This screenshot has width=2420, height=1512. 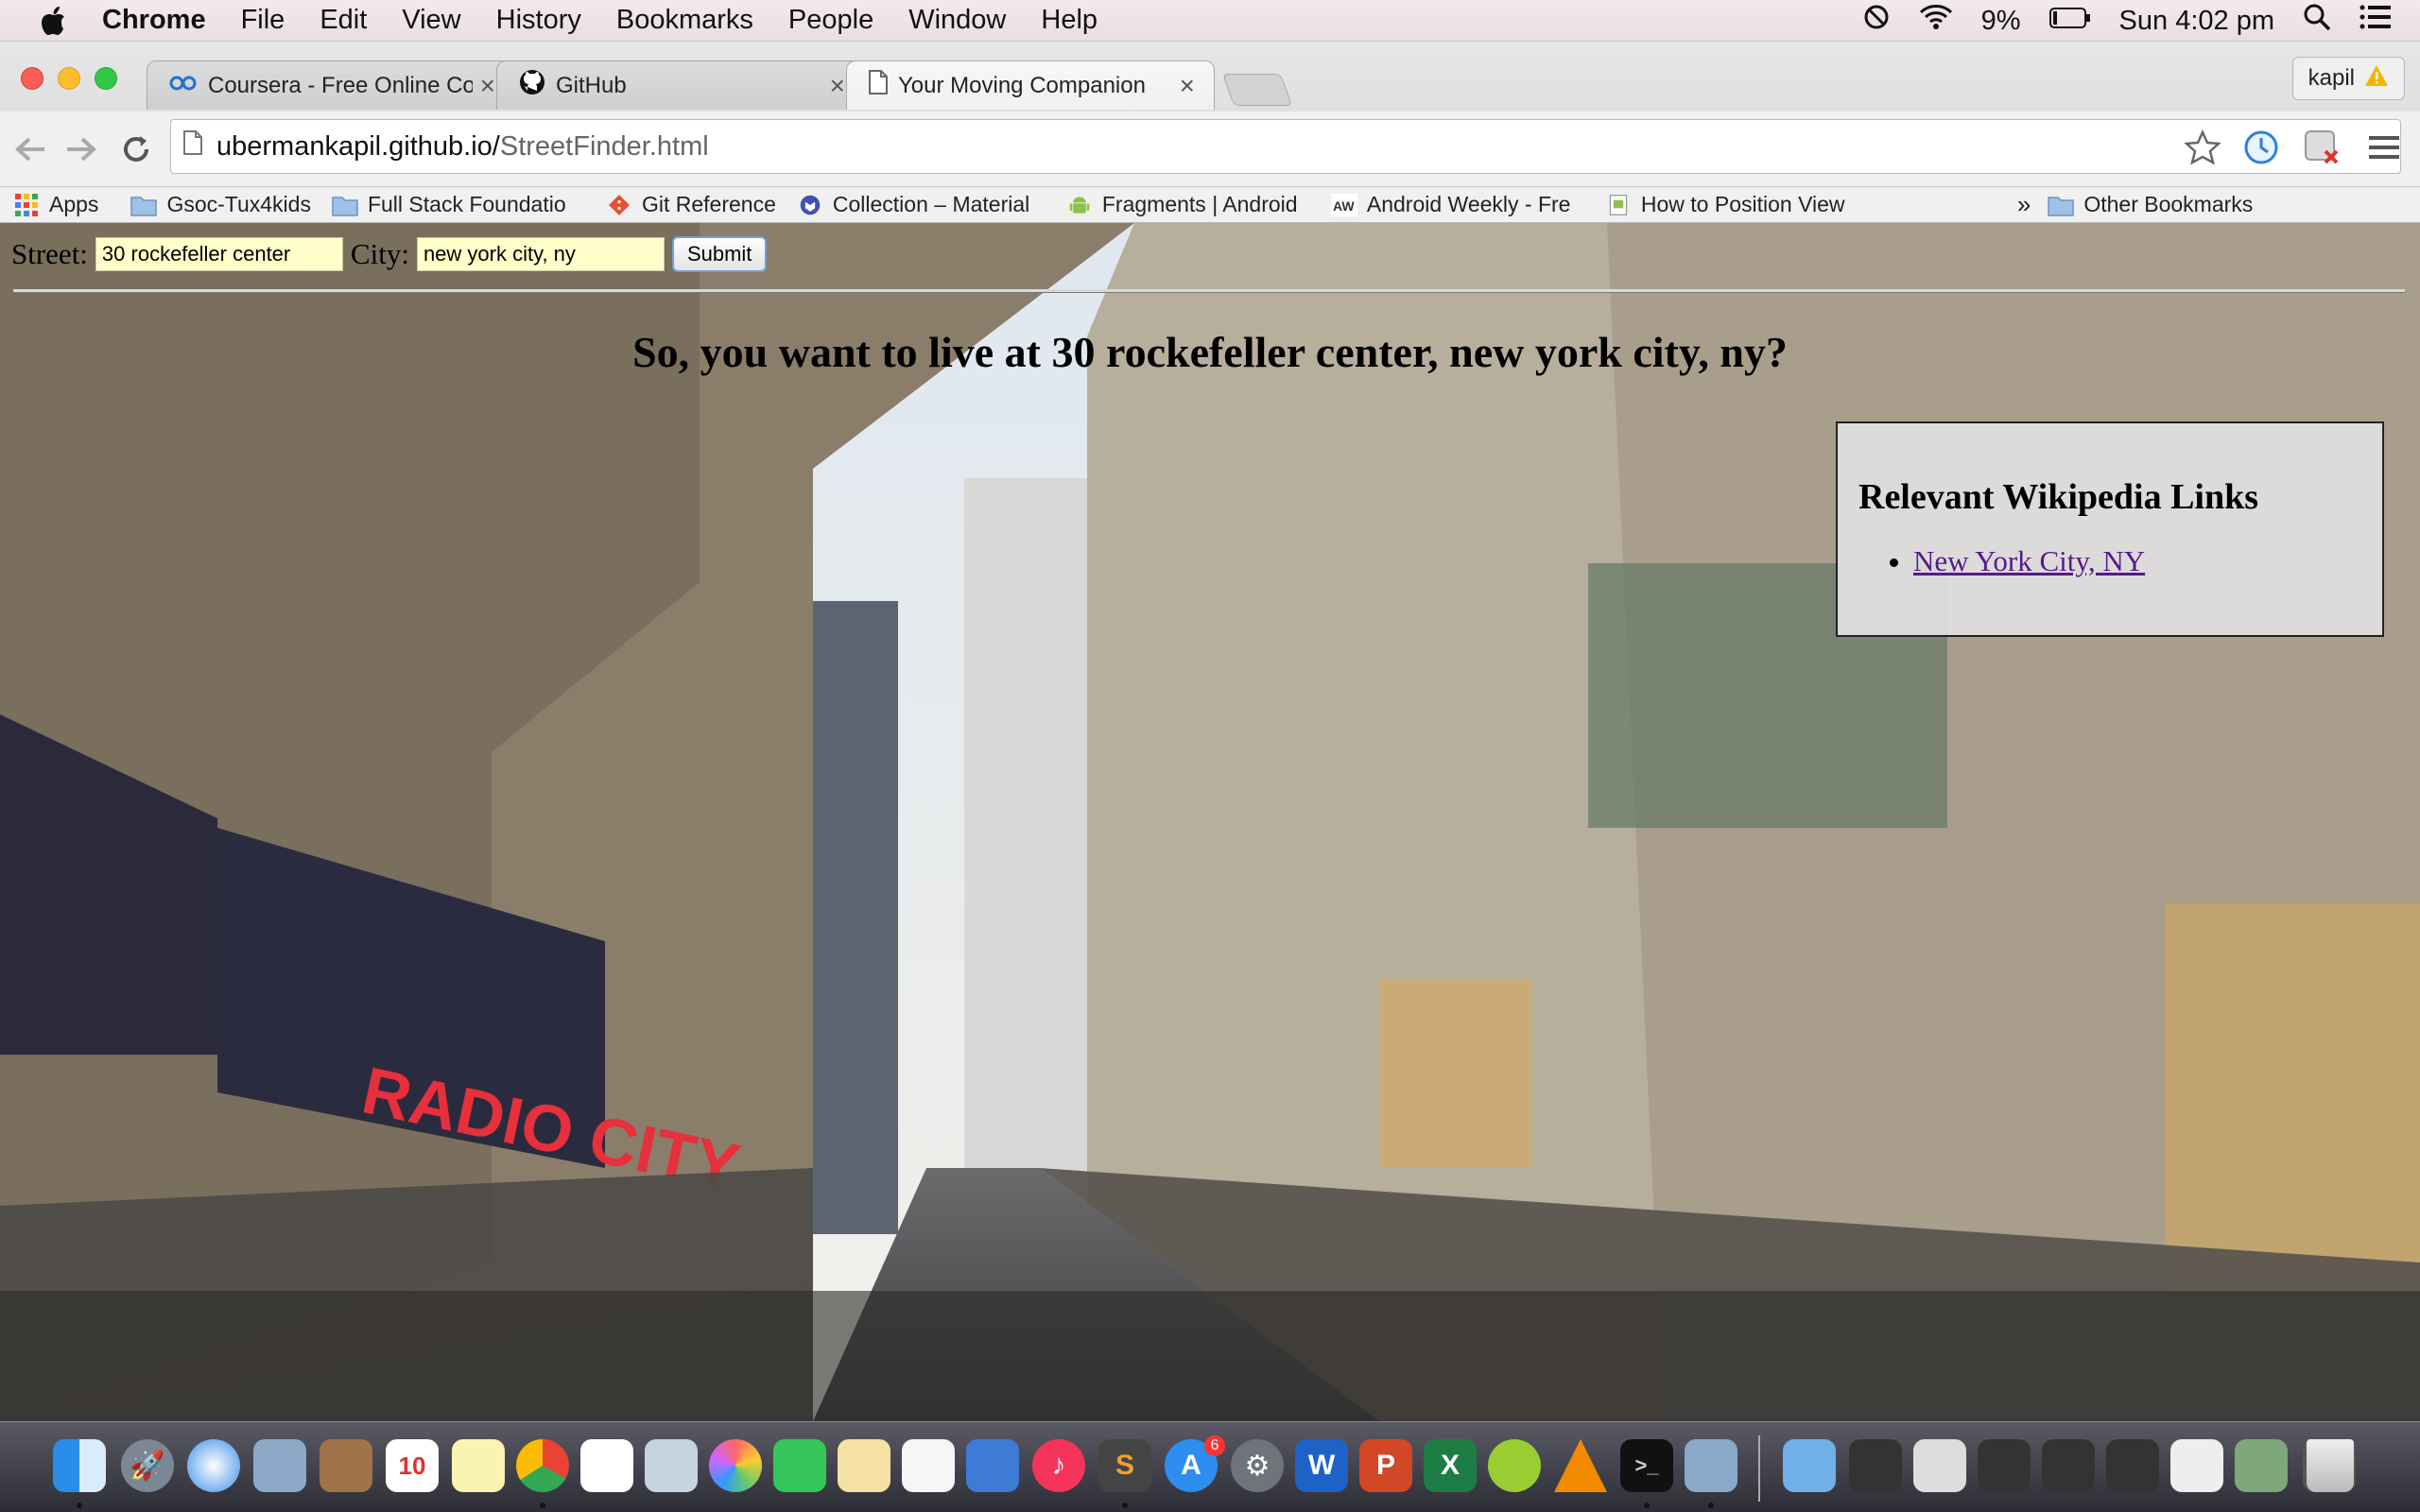 What do you see at coordinates (2069, 21) in the screenshot?
I see `battery-icon` at bounding box center [2069, 21].